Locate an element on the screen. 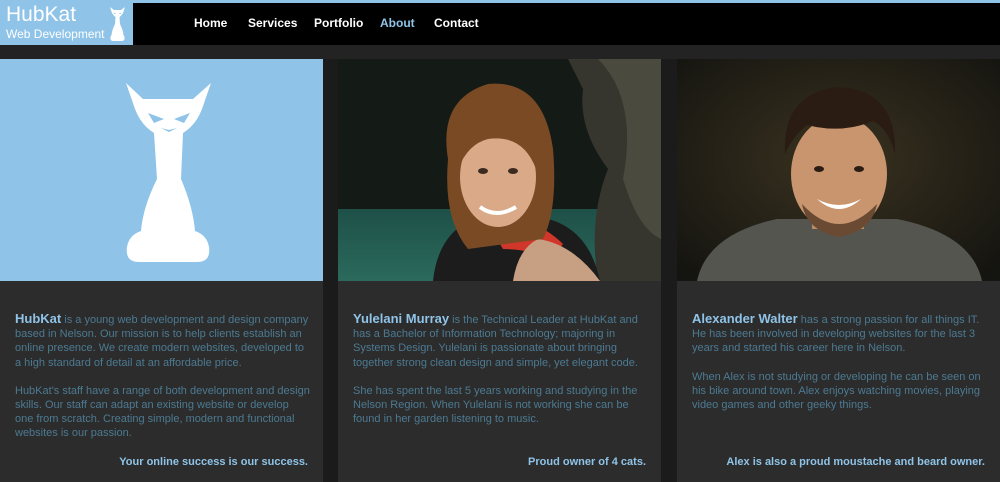 This screenshot has width=1000, height=482. site-logo: HubKat Web Development is located at coordinates (66, 24).